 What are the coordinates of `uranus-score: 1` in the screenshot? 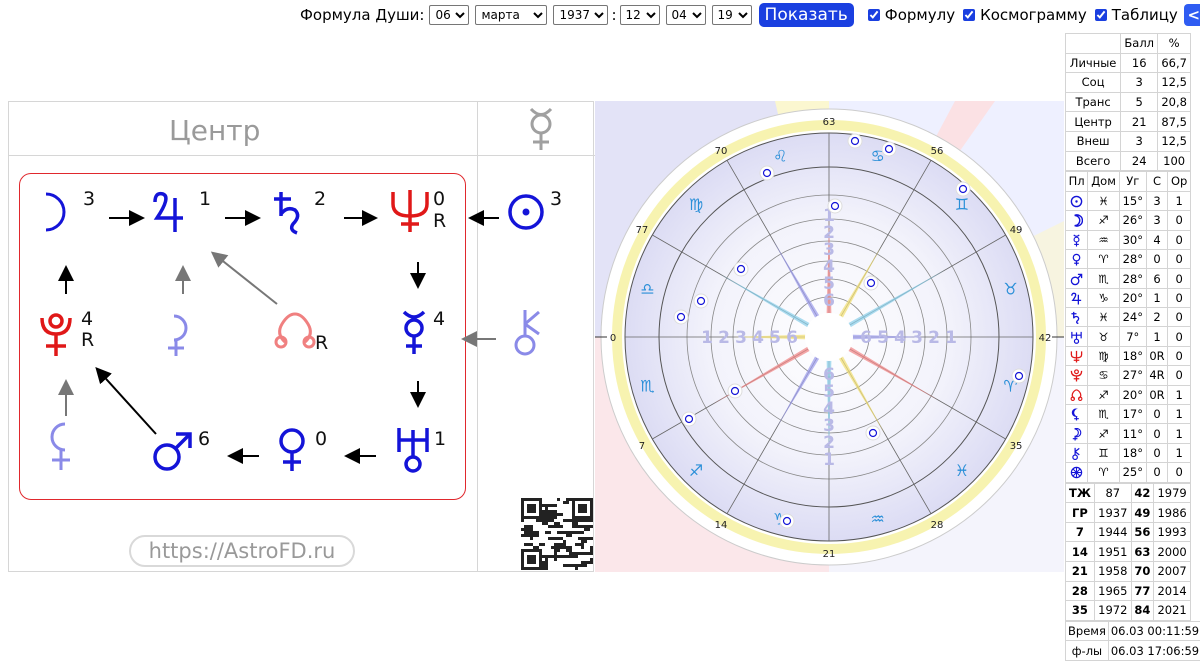 It's located at (440, 439).